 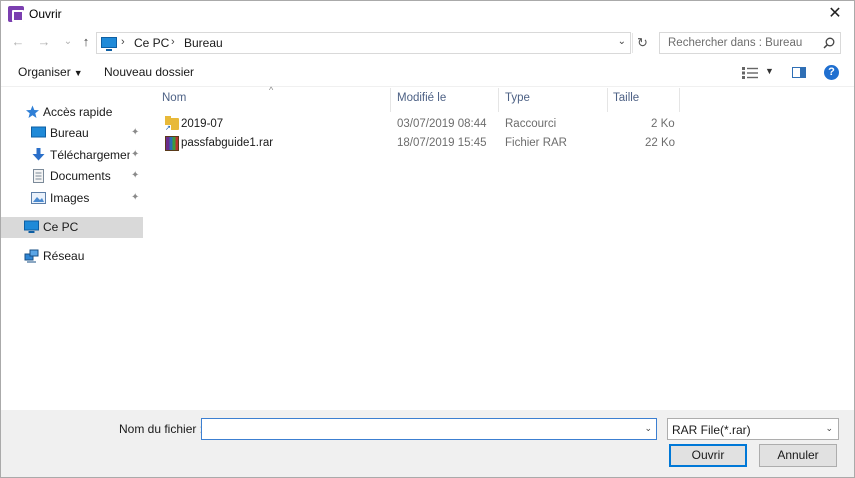 I want to click on filename-label: Nom du fichier :, so click(x=161, y=429).